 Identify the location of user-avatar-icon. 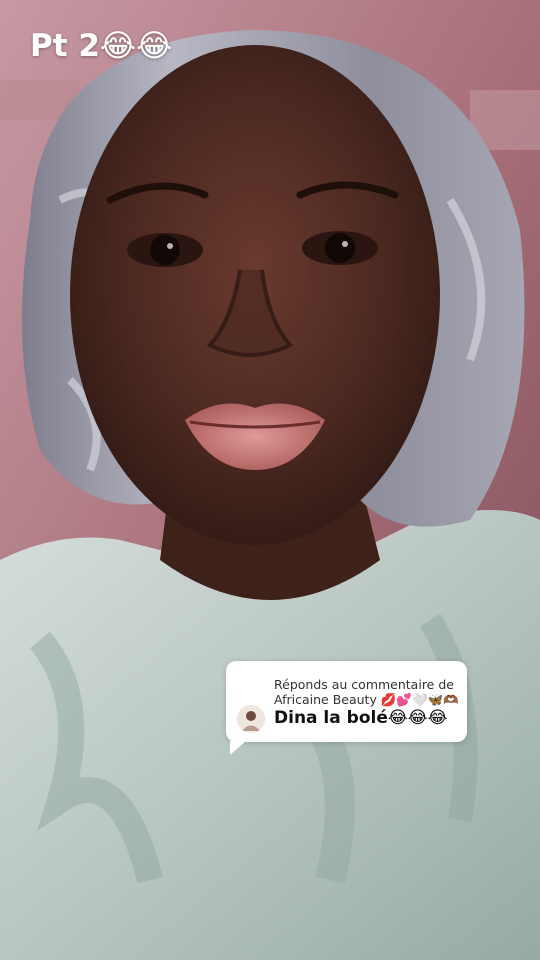
(251, 719).